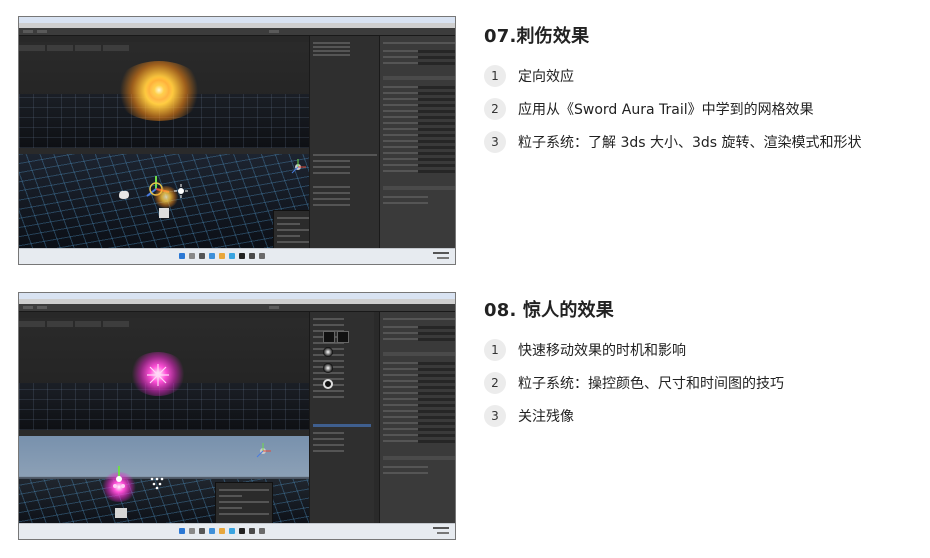 The width and height of the screenshot is (930, 558). Describe the element at coordinates (546, 417) in the screenshot. I see `item-text: 关注残像` at that location.